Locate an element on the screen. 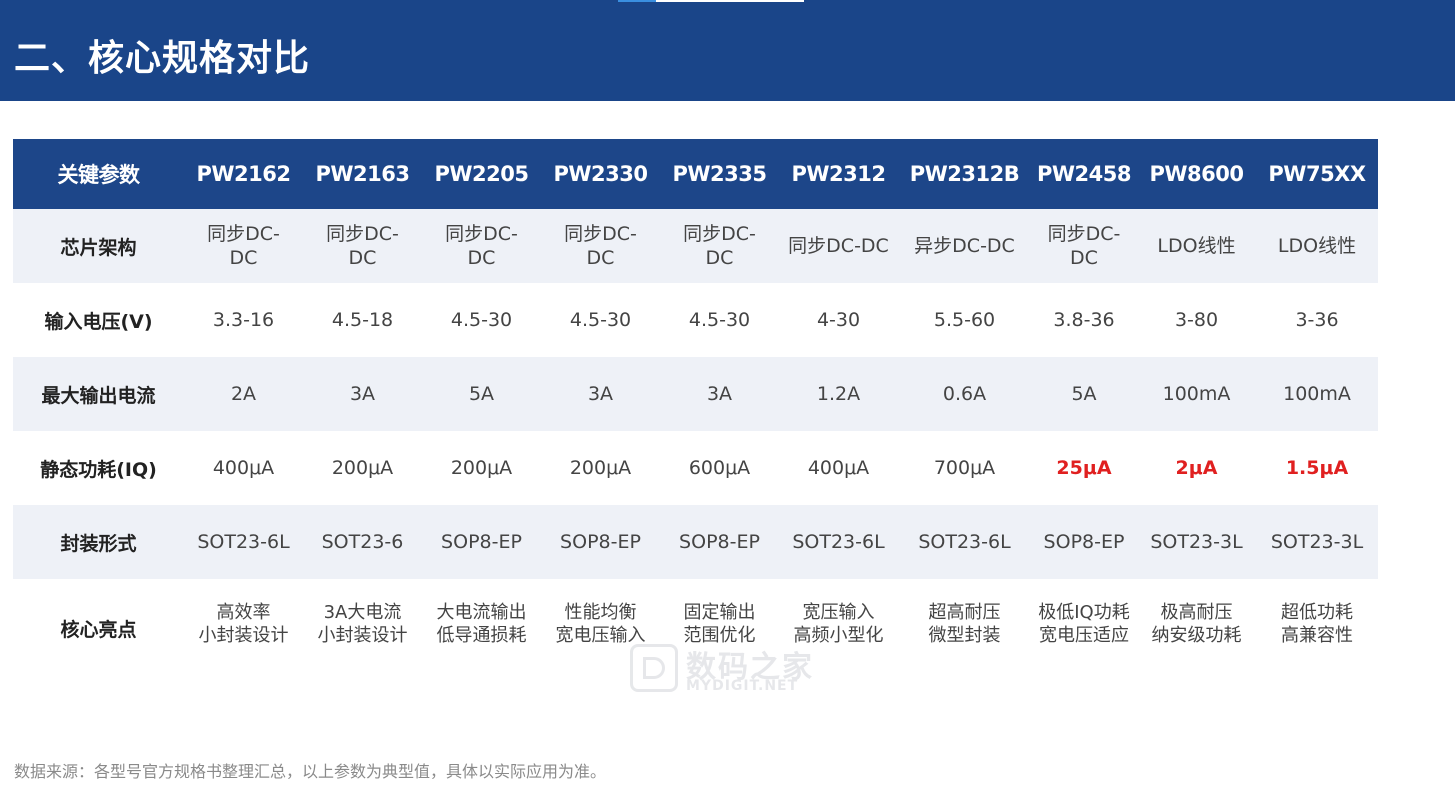  table-cell: 3-36 is located at coordinates (1317, 320).